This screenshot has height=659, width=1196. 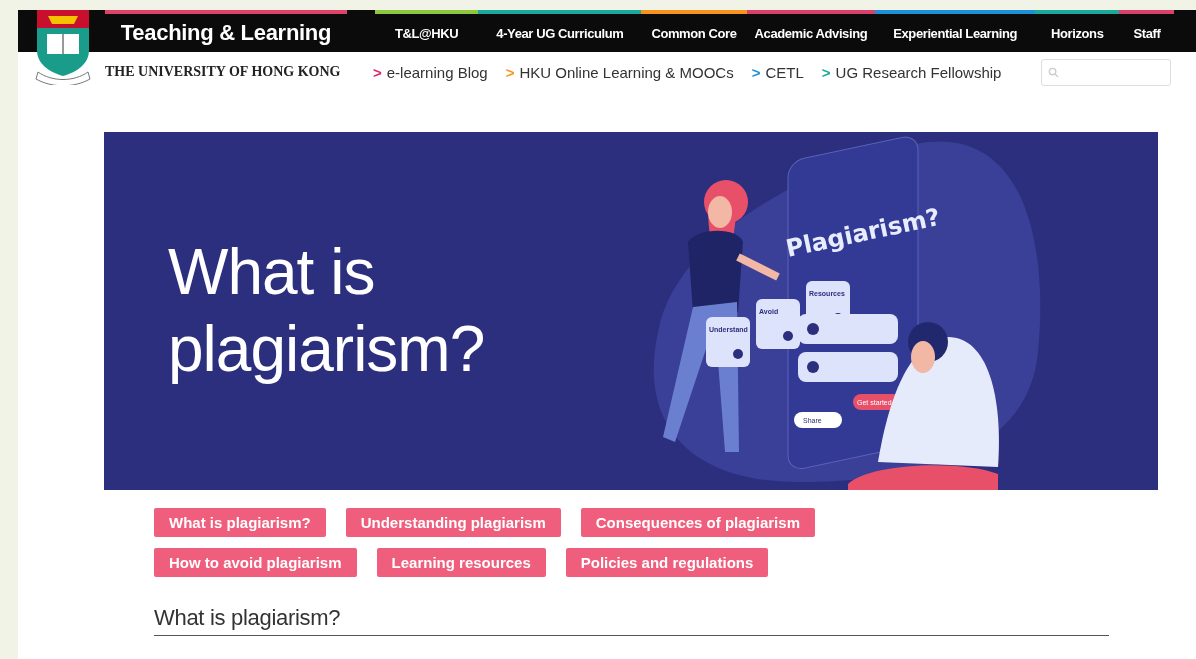 What do you see at coordinates (1077, 31) in the screenshot?
I see `nav-link: Horizons` at bounding box center [1077, 31].